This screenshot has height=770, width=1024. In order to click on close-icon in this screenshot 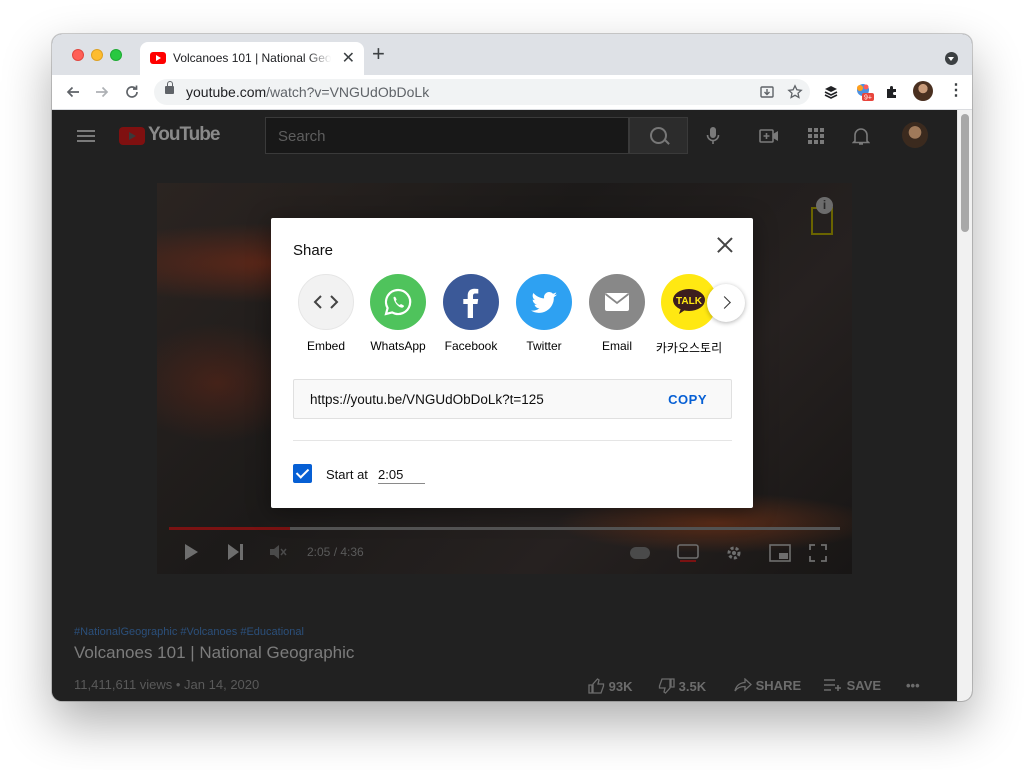, I will do `click(725, 245)`.